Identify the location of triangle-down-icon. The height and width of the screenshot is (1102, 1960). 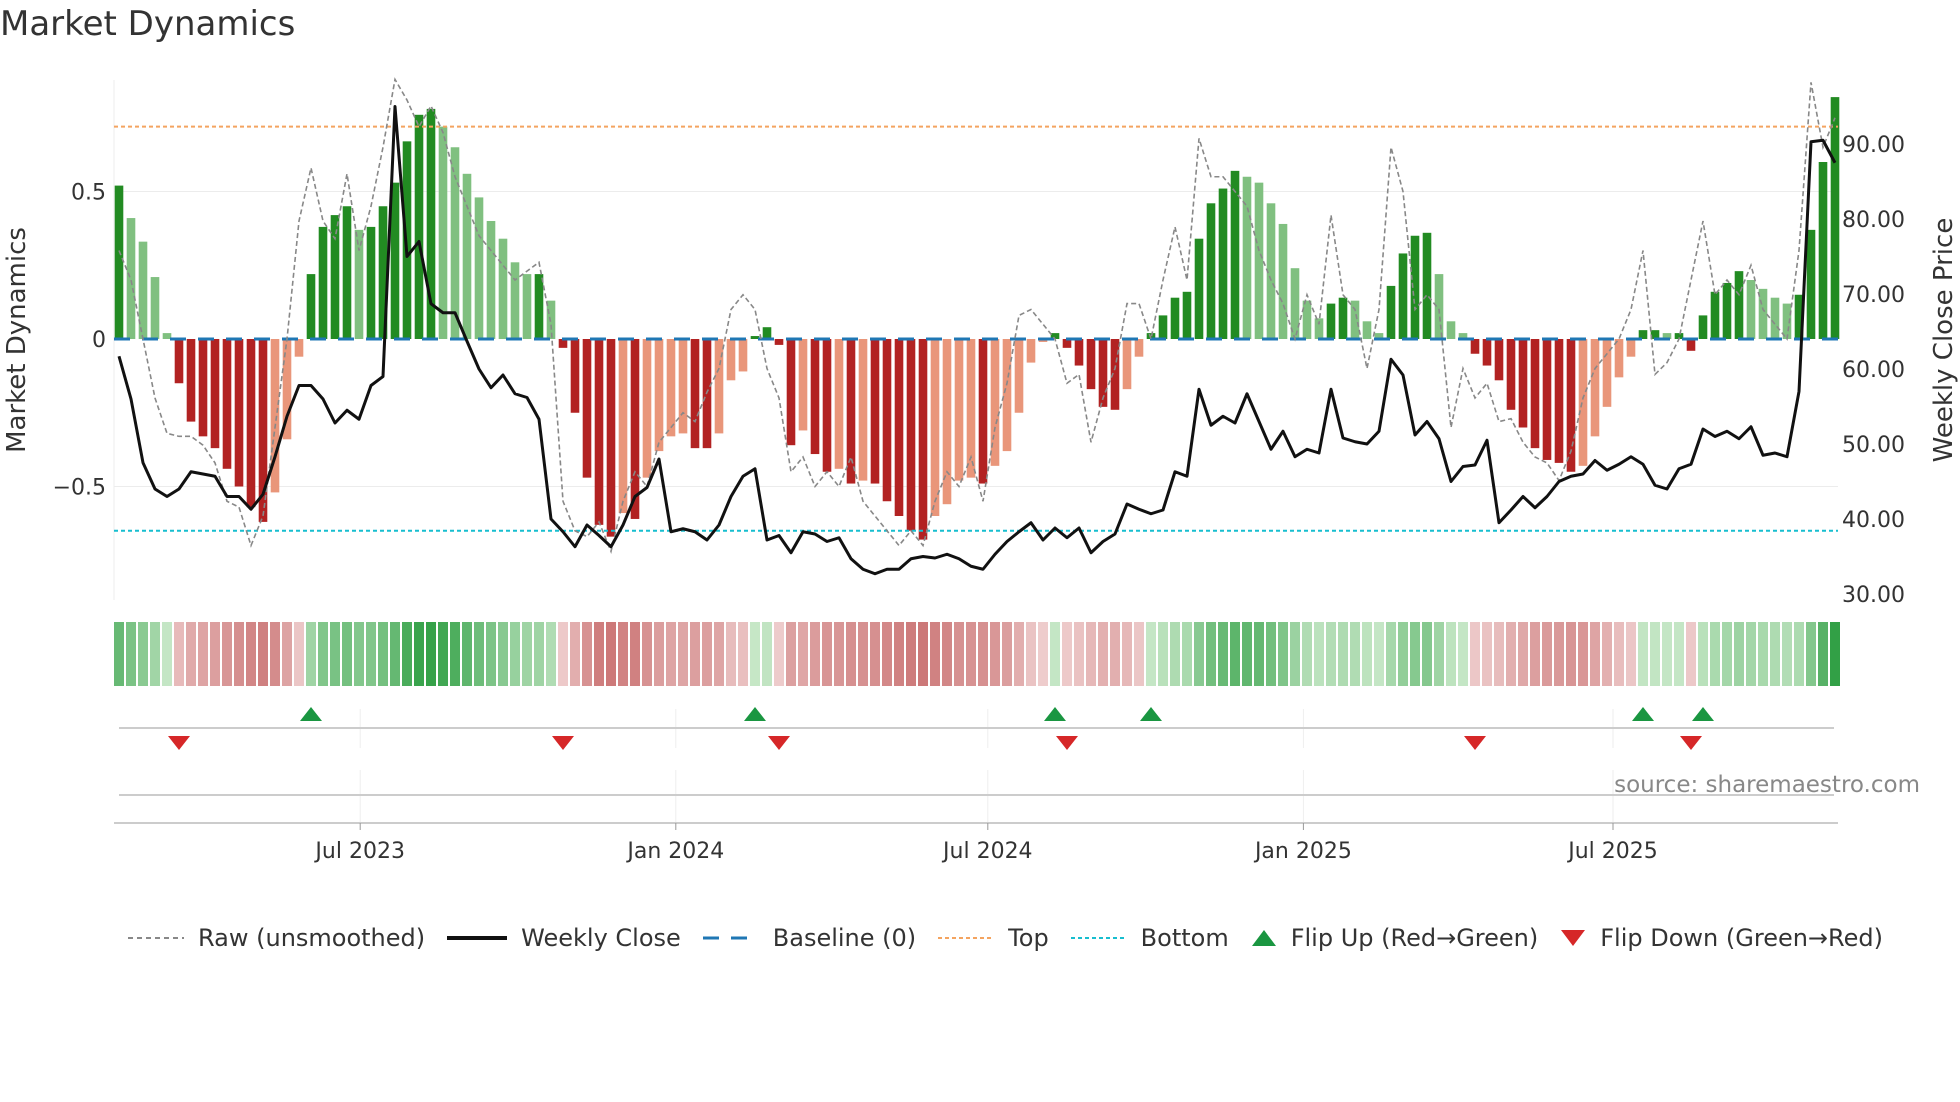
(1573, 938).